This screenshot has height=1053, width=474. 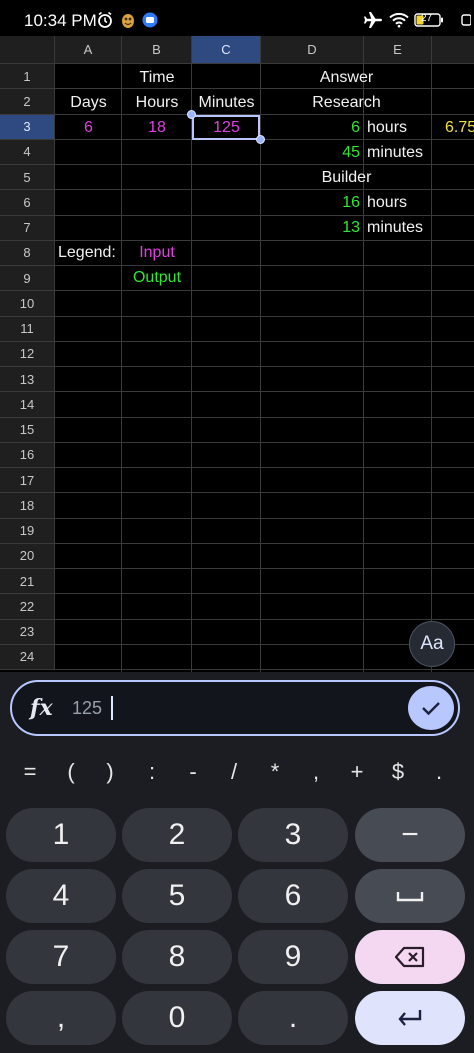 What do you see at coordinates (234, 772) in the screenshot?
I see `symbol-key-slash: /` at bounding box center [234, 772].